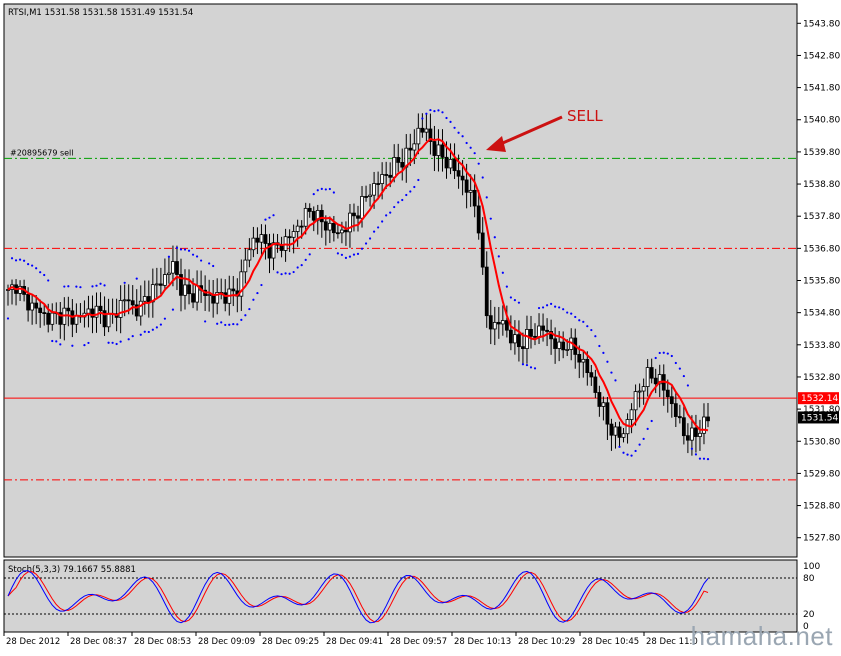 The width and height of the screenshot is (841, 656). Describe the element at coordinates (290, 642) in the screenshot. I see `time-axis-label: 28 Dec 09:25` at that location.